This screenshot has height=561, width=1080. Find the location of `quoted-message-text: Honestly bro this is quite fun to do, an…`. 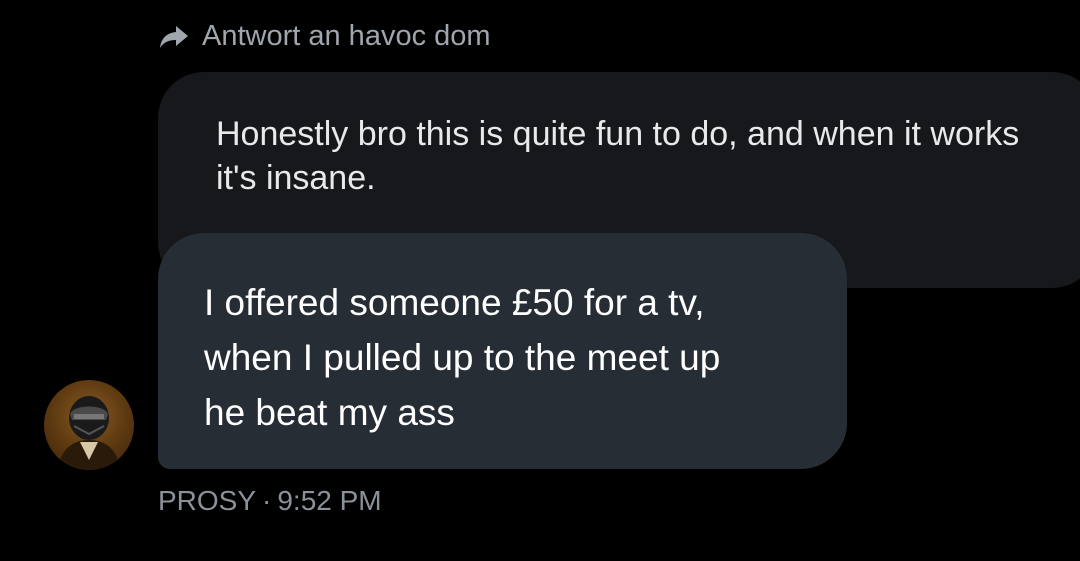

quoted-message-text: Honestly bro this is quite fun to do, an… is located at coordinates (618, 156).